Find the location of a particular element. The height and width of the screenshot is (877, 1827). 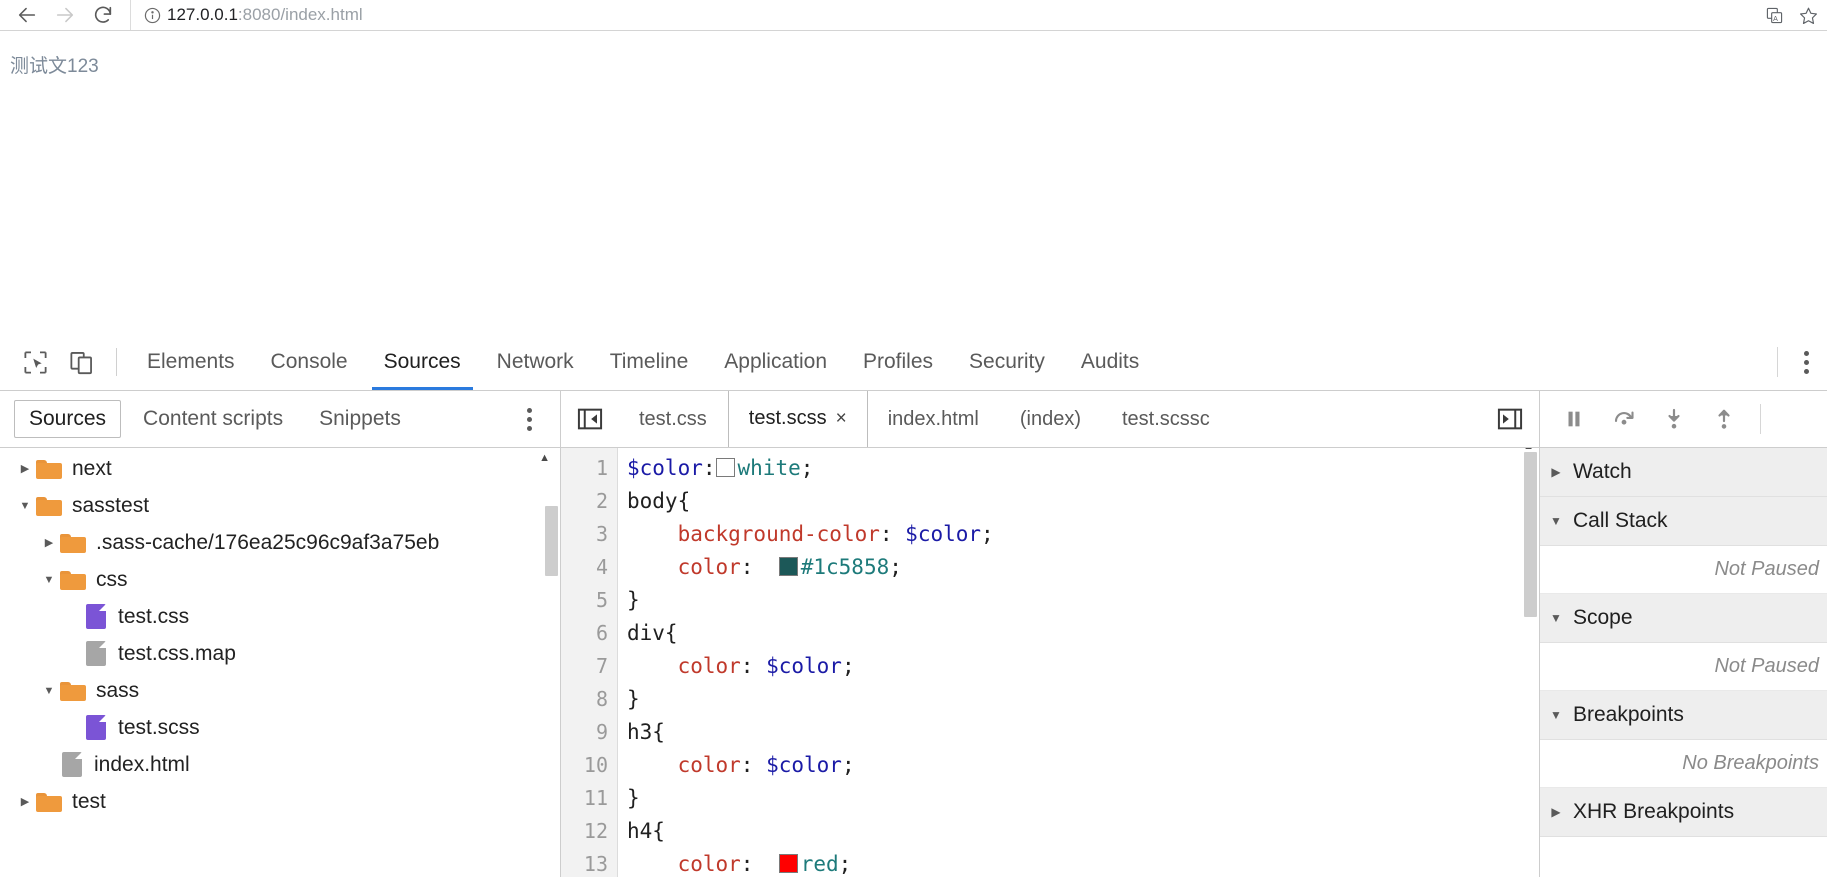

file-tab-index-html: index.html is located at coordinates (934, 419).